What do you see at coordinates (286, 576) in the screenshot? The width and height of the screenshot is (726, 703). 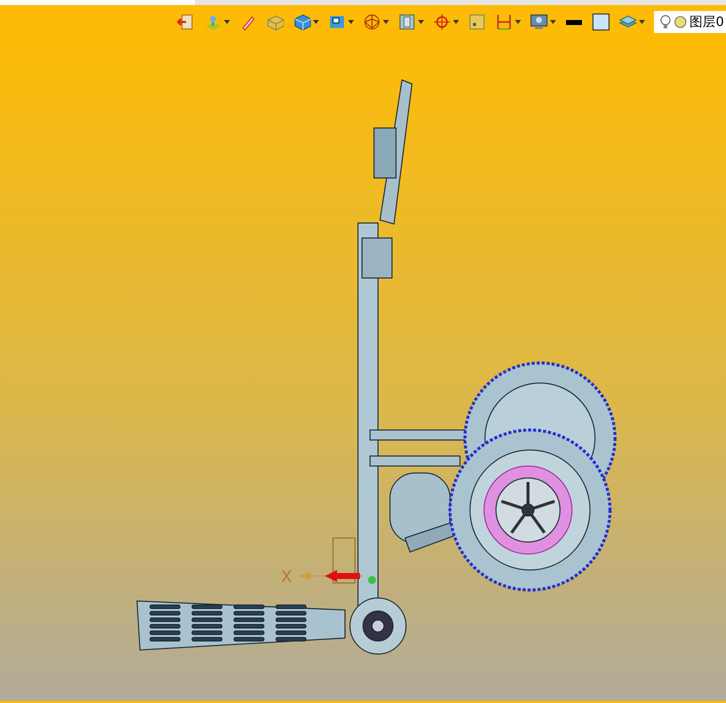 I see `axis-label: X` at bounding box center [286, 576].